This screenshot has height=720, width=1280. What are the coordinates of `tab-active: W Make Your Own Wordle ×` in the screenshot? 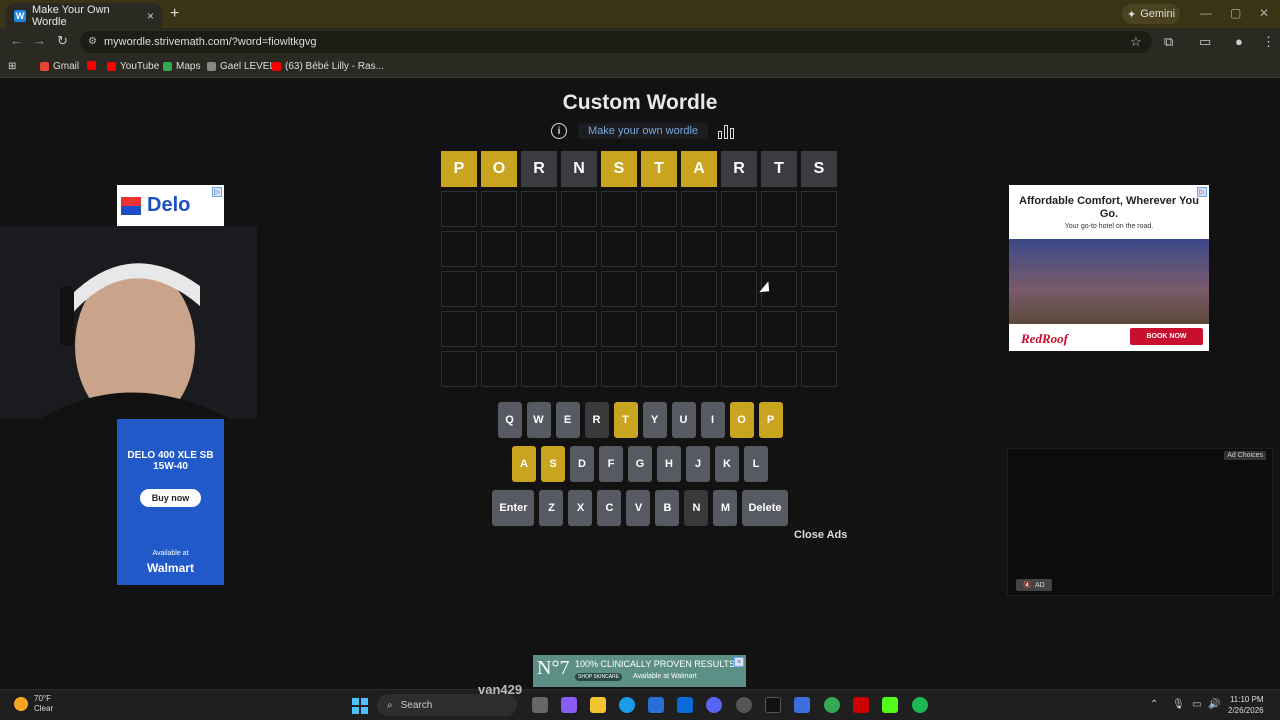 It's located at (84, 15).